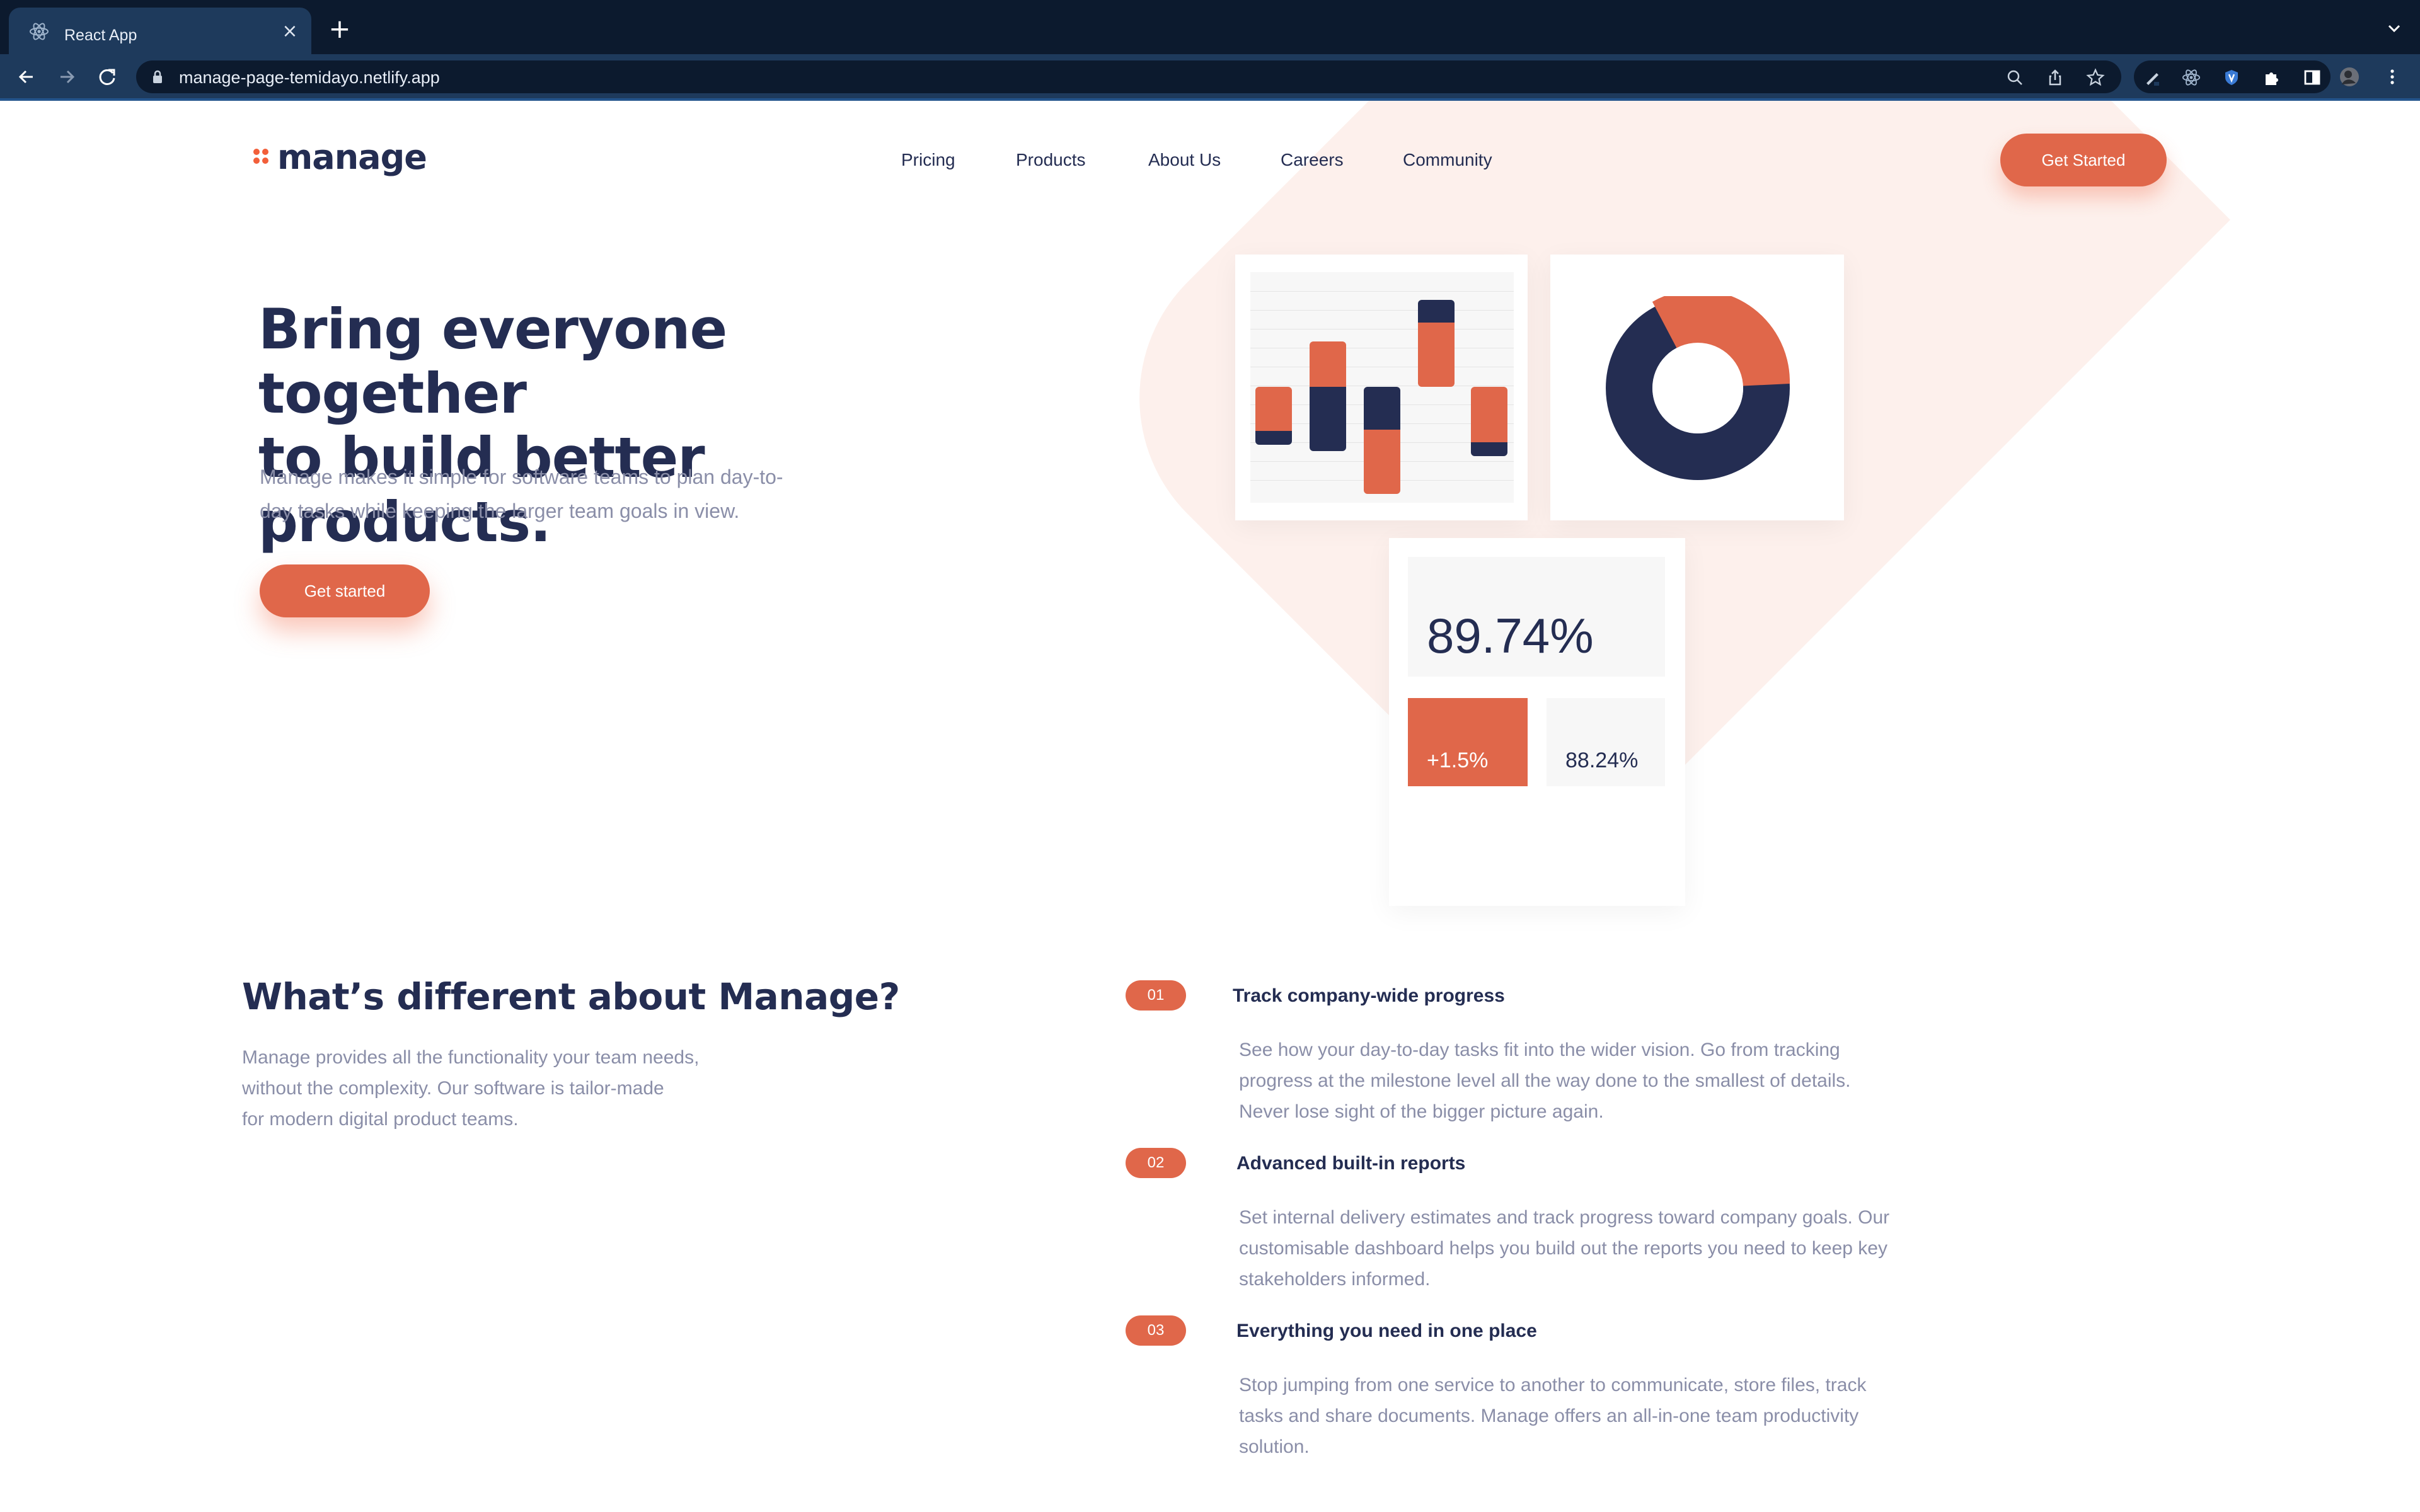  I want to click on stat-secondary-value: 88.24%, so click(1602, 760).